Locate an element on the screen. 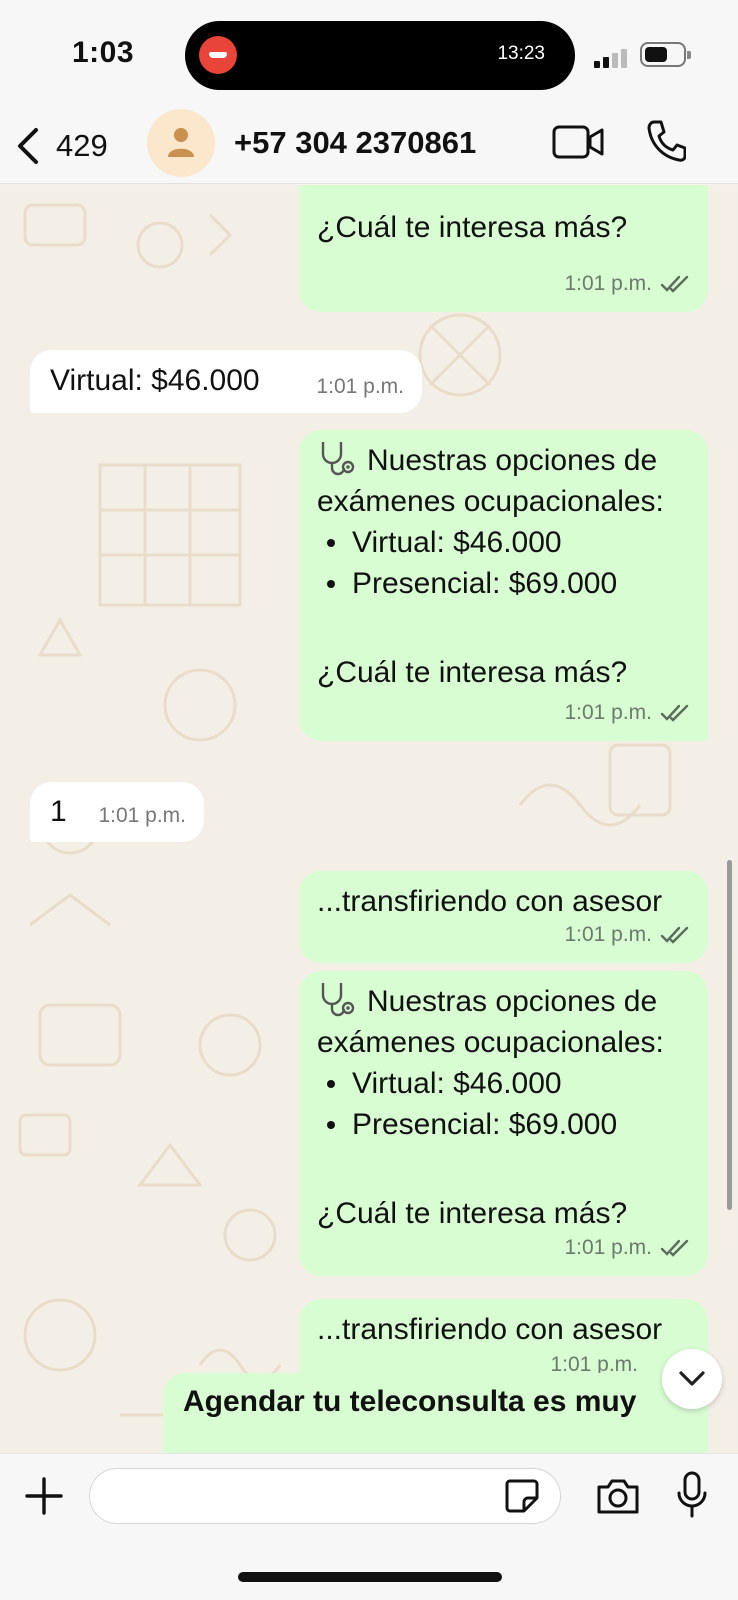  back-button: 429 is located at coordinates (61, 146).